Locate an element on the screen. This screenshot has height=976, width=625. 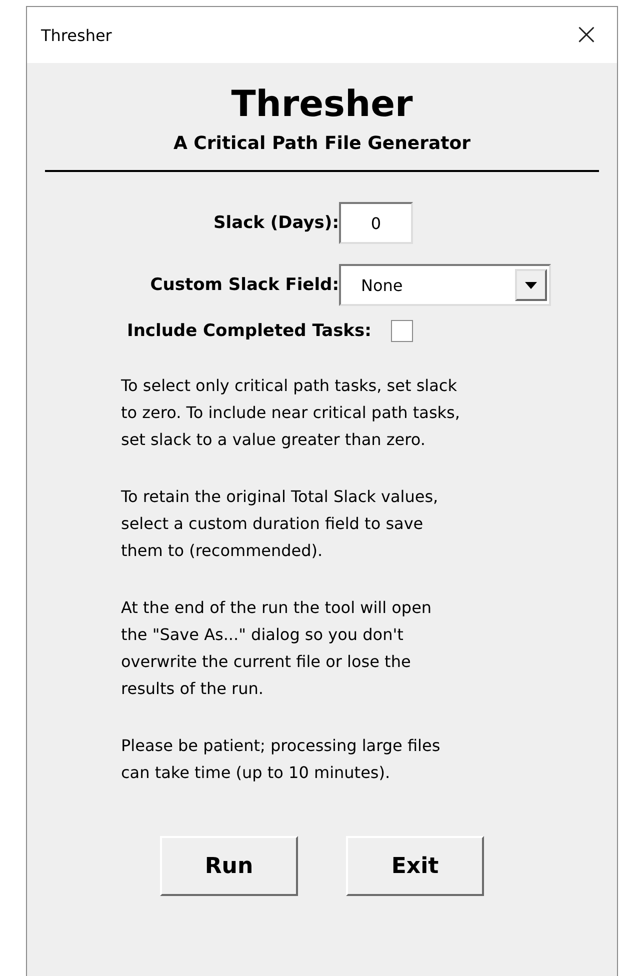
include-completed-label: Include Completed Tasks: is located at coordinates (249, 331).